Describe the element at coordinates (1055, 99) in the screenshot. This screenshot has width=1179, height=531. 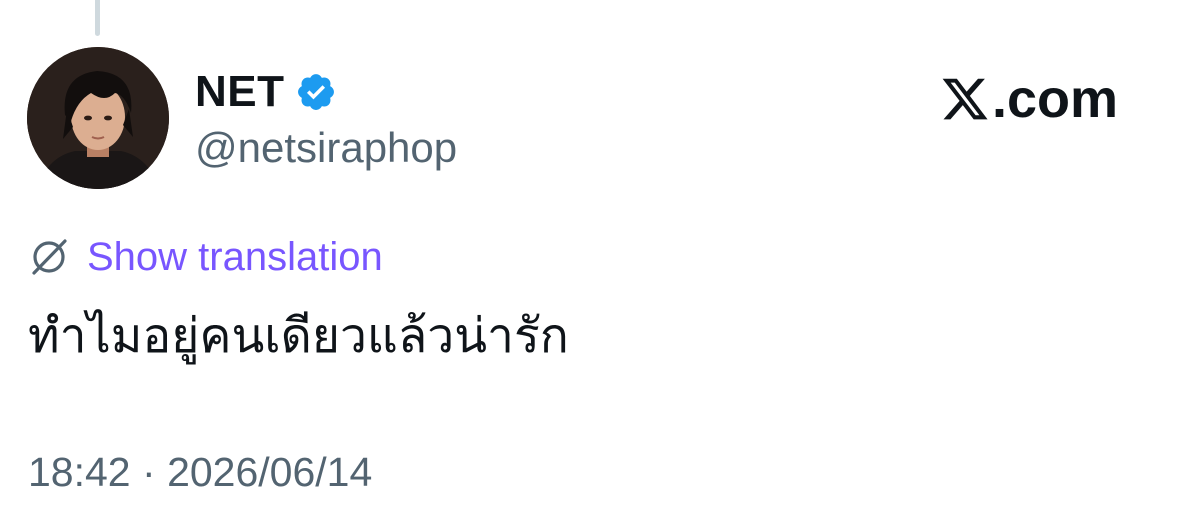
I see `brand-domain: .com` at that location.